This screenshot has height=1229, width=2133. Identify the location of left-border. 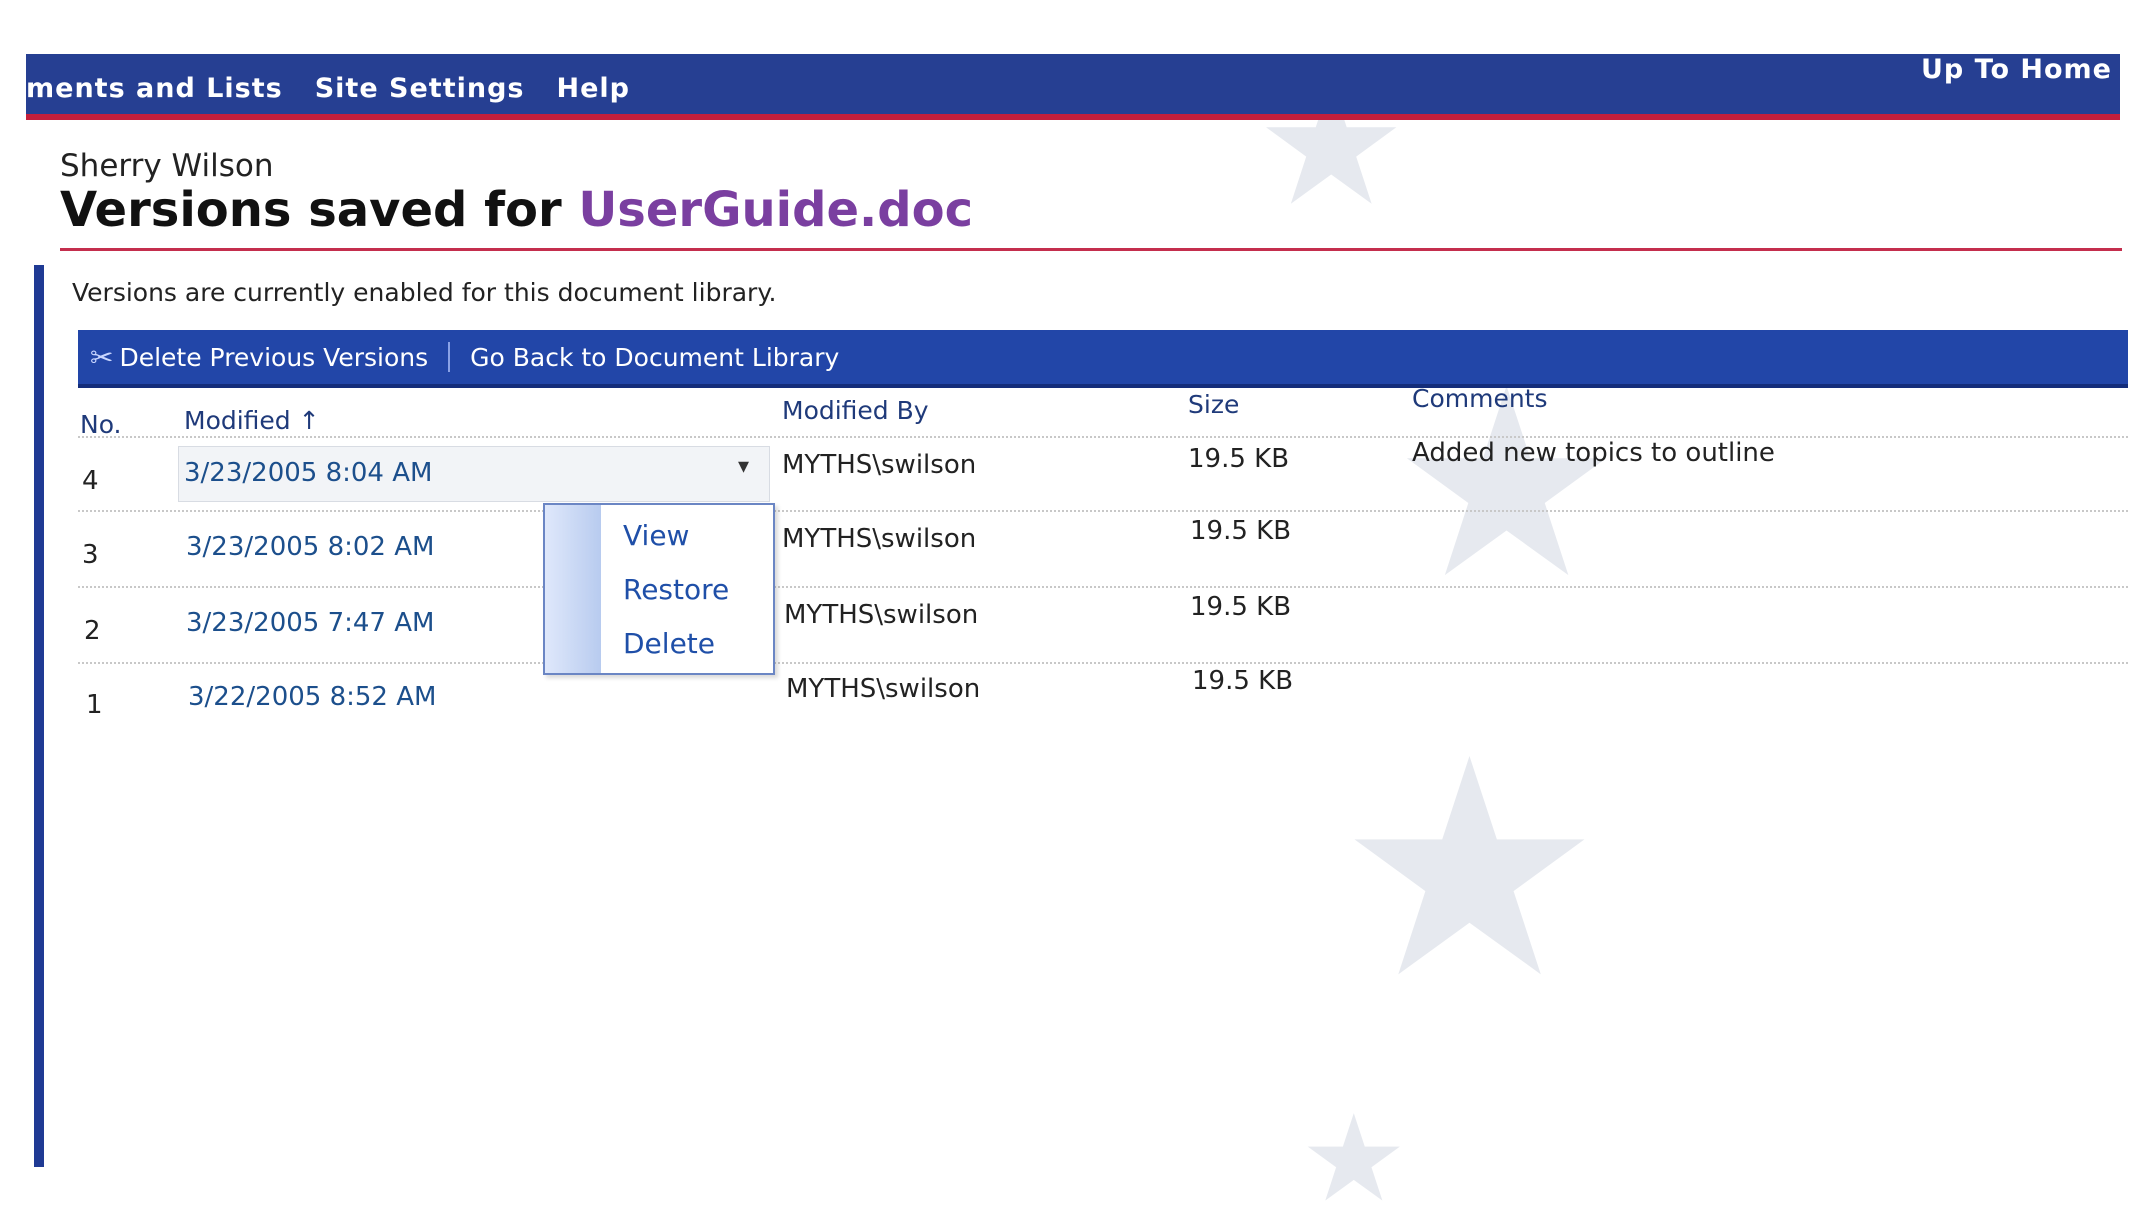
(39, 716).